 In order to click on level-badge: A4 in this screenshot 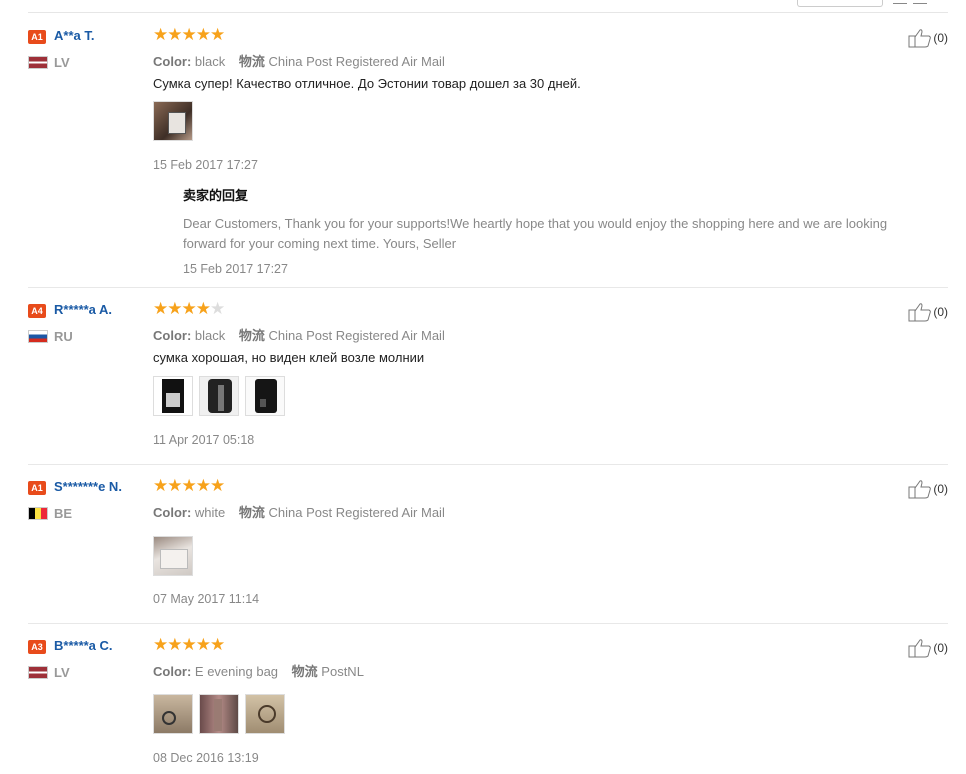, I will do `click(37, 311)`.